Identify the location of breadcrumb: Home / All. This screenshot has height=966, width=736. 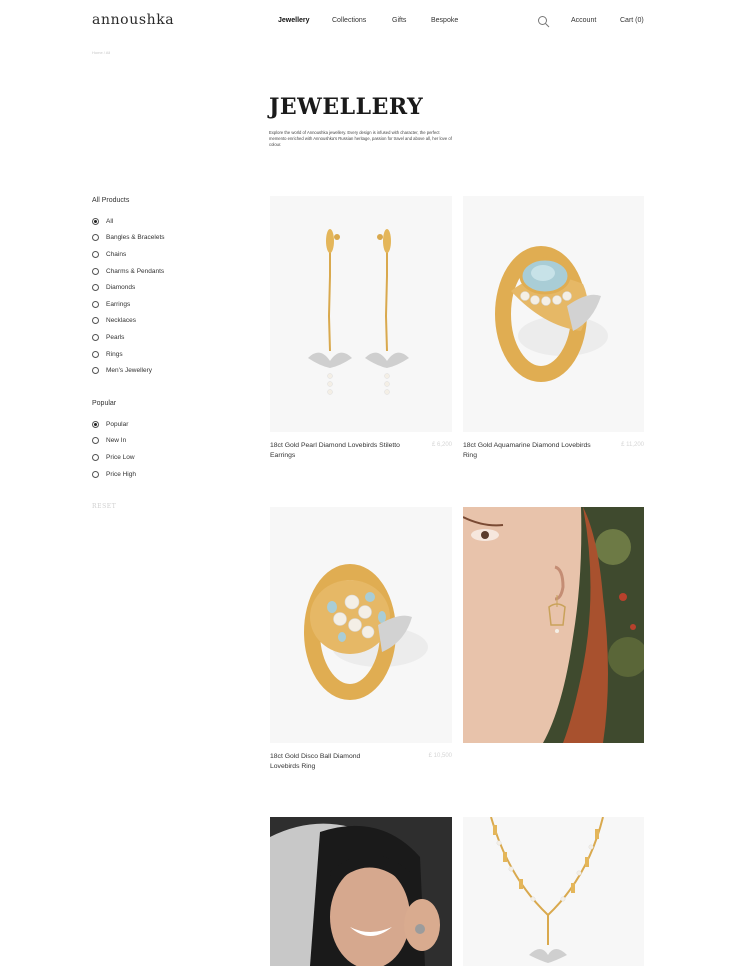
(101, 52).